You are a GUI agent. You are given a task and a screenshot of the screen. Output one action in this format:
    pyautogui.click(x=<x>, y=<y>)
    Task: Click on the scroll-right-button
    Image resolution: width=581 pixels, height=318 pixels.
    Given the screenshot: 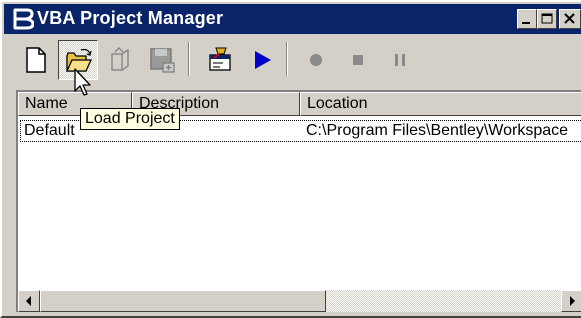 What is the action you would take?
    pyautogui.click(x=571, y=301)
    